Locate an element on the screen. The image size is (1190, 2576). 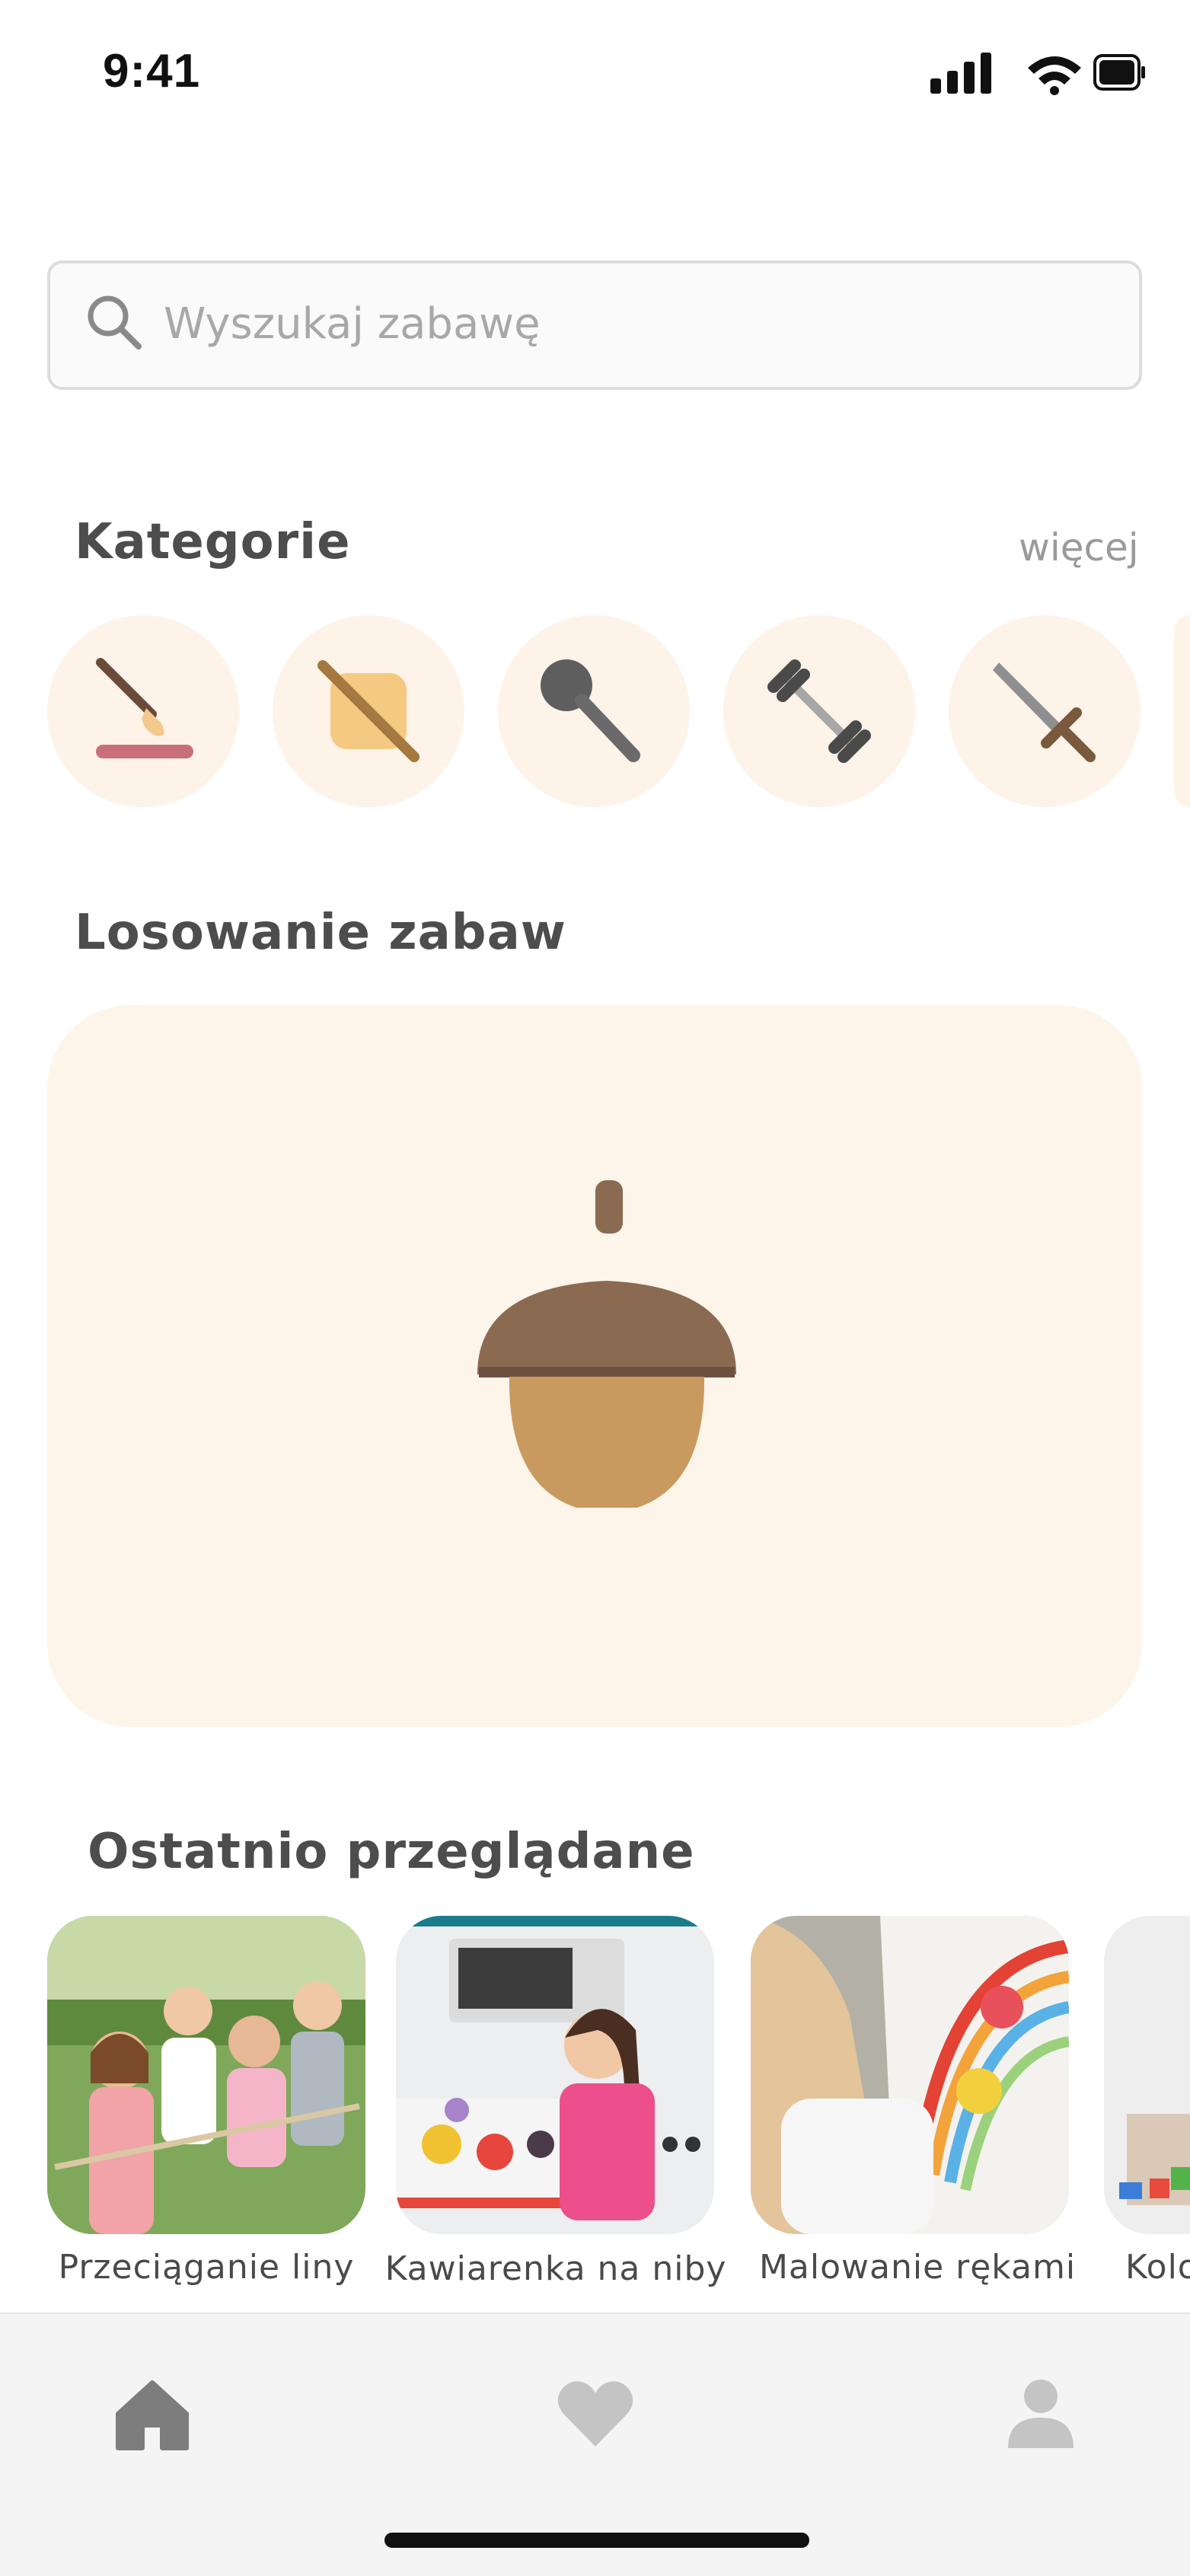
tab-favorites is located at coordinates (595, 2414).